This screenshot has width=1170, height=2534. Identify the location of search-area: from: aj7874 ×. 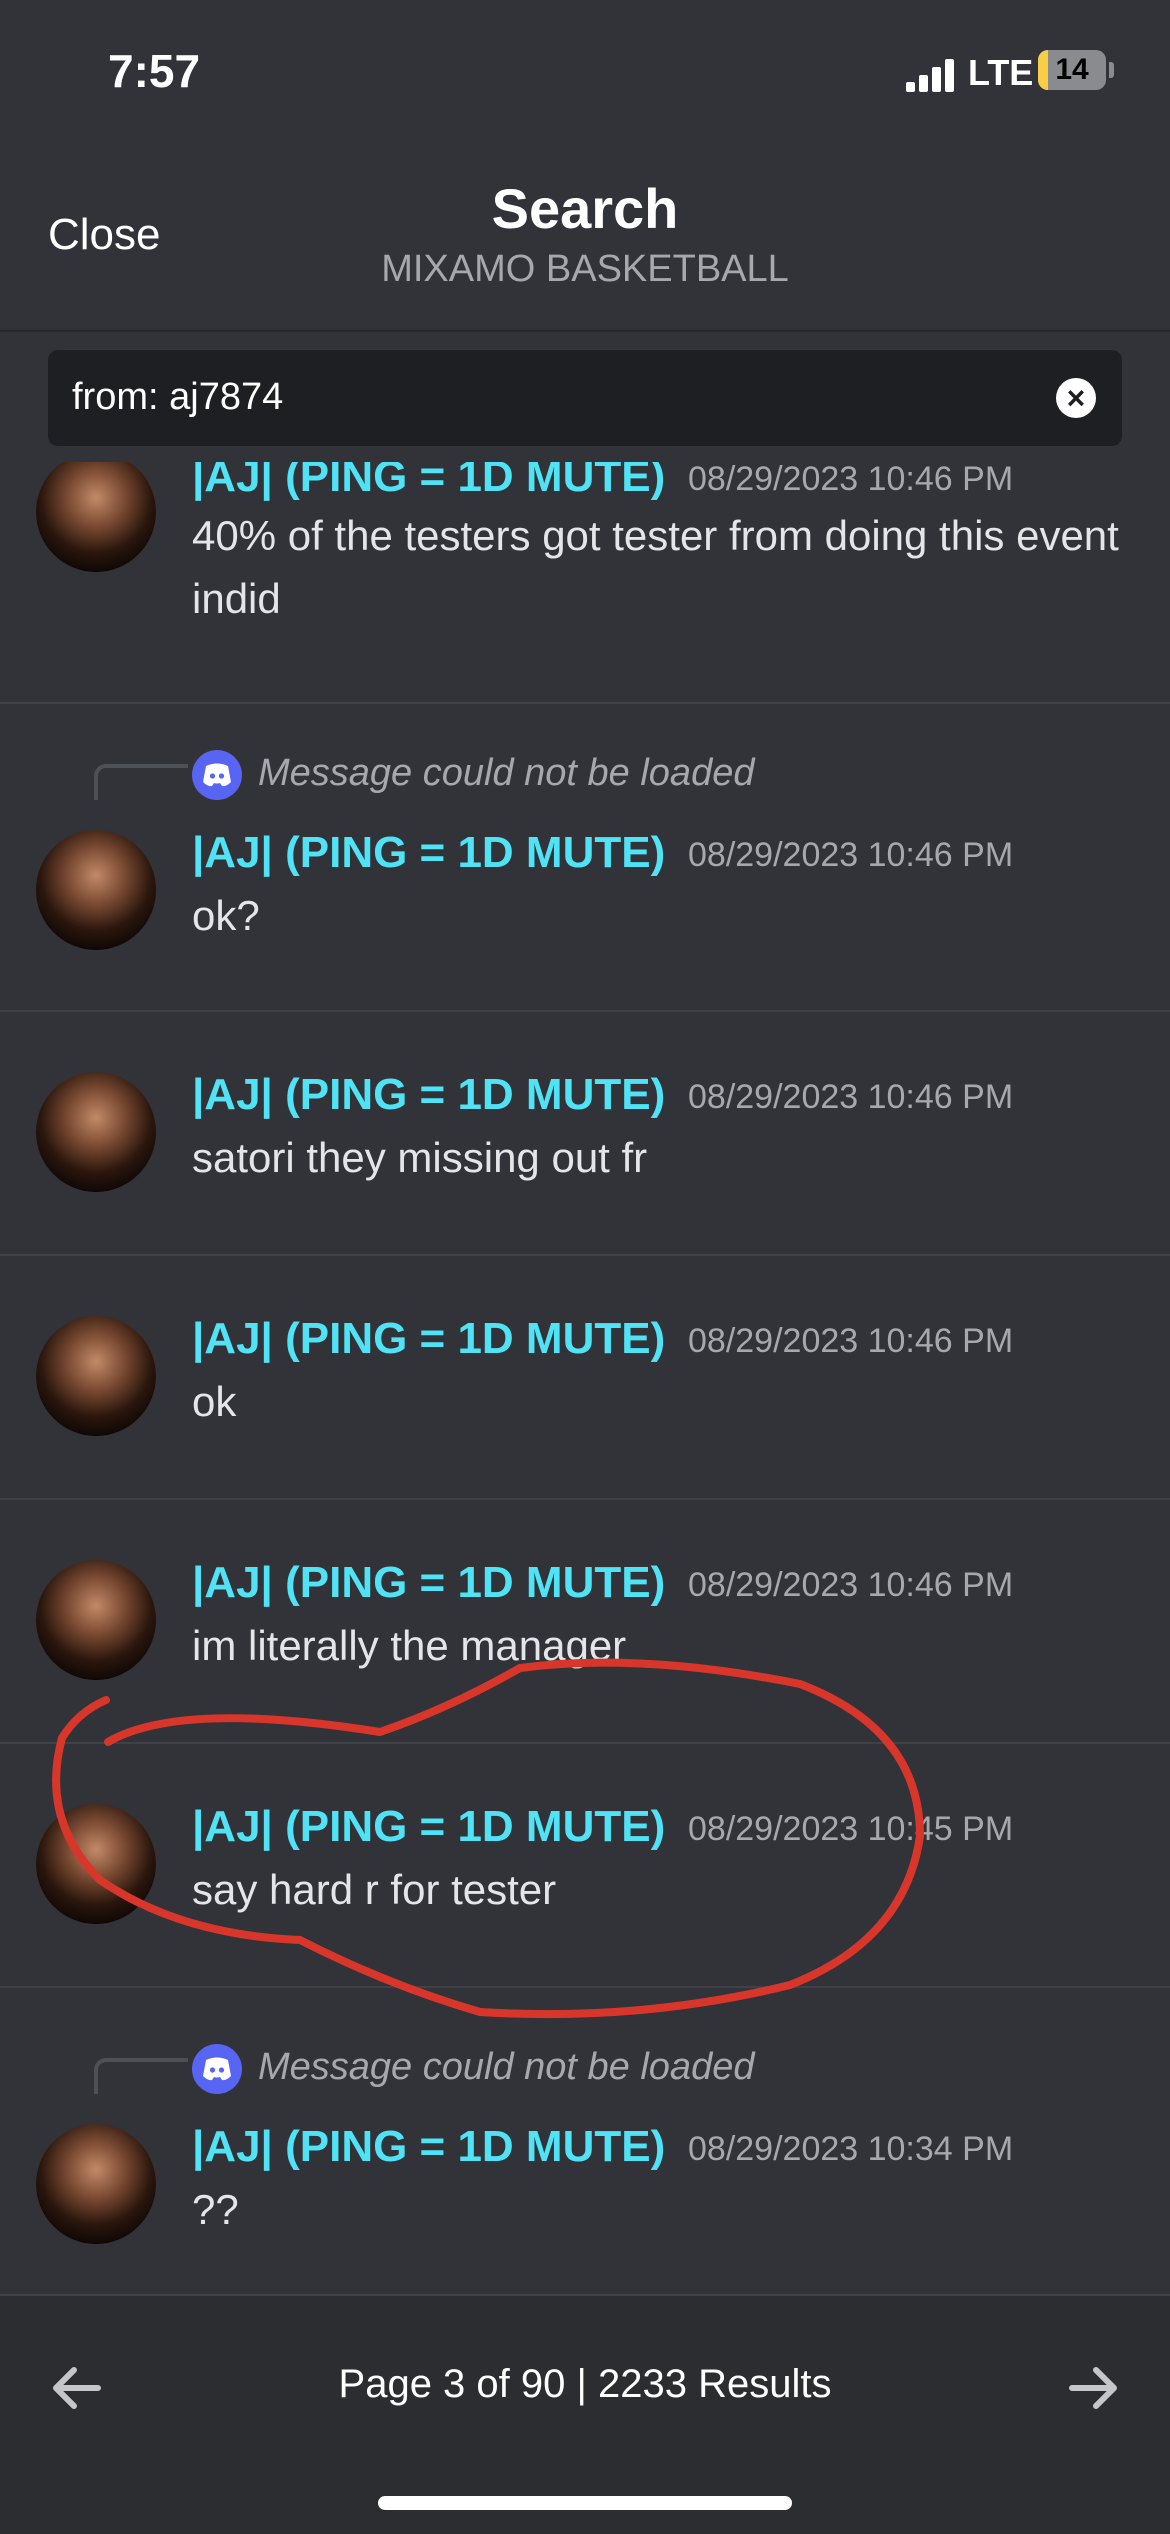
(585, 397).